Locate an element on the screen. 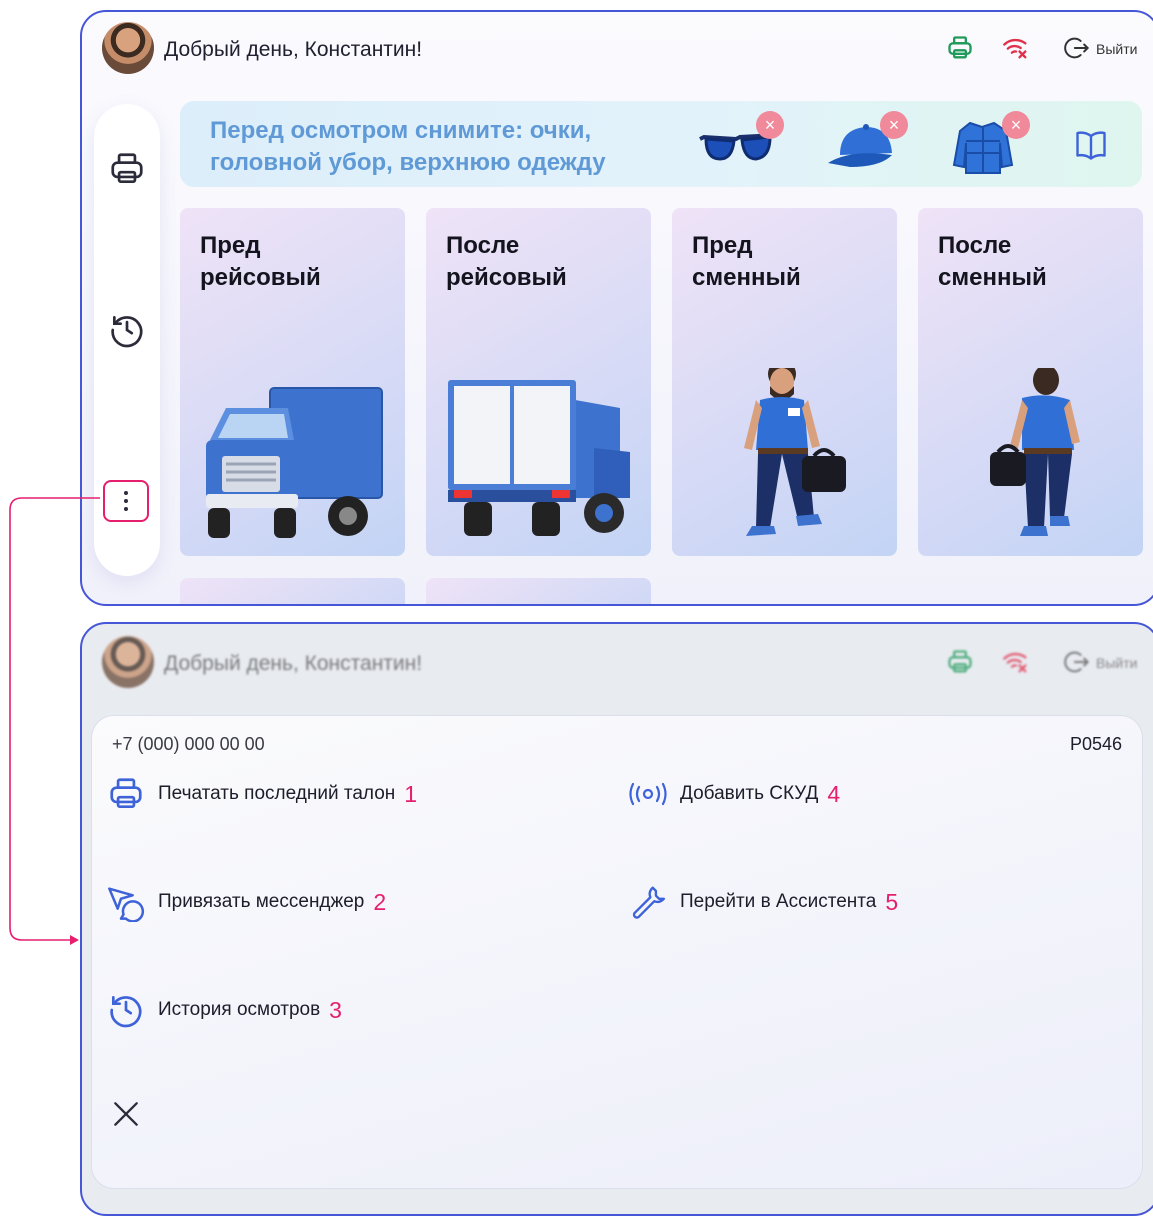  messenger-icon is located at coordinates (126, 904).